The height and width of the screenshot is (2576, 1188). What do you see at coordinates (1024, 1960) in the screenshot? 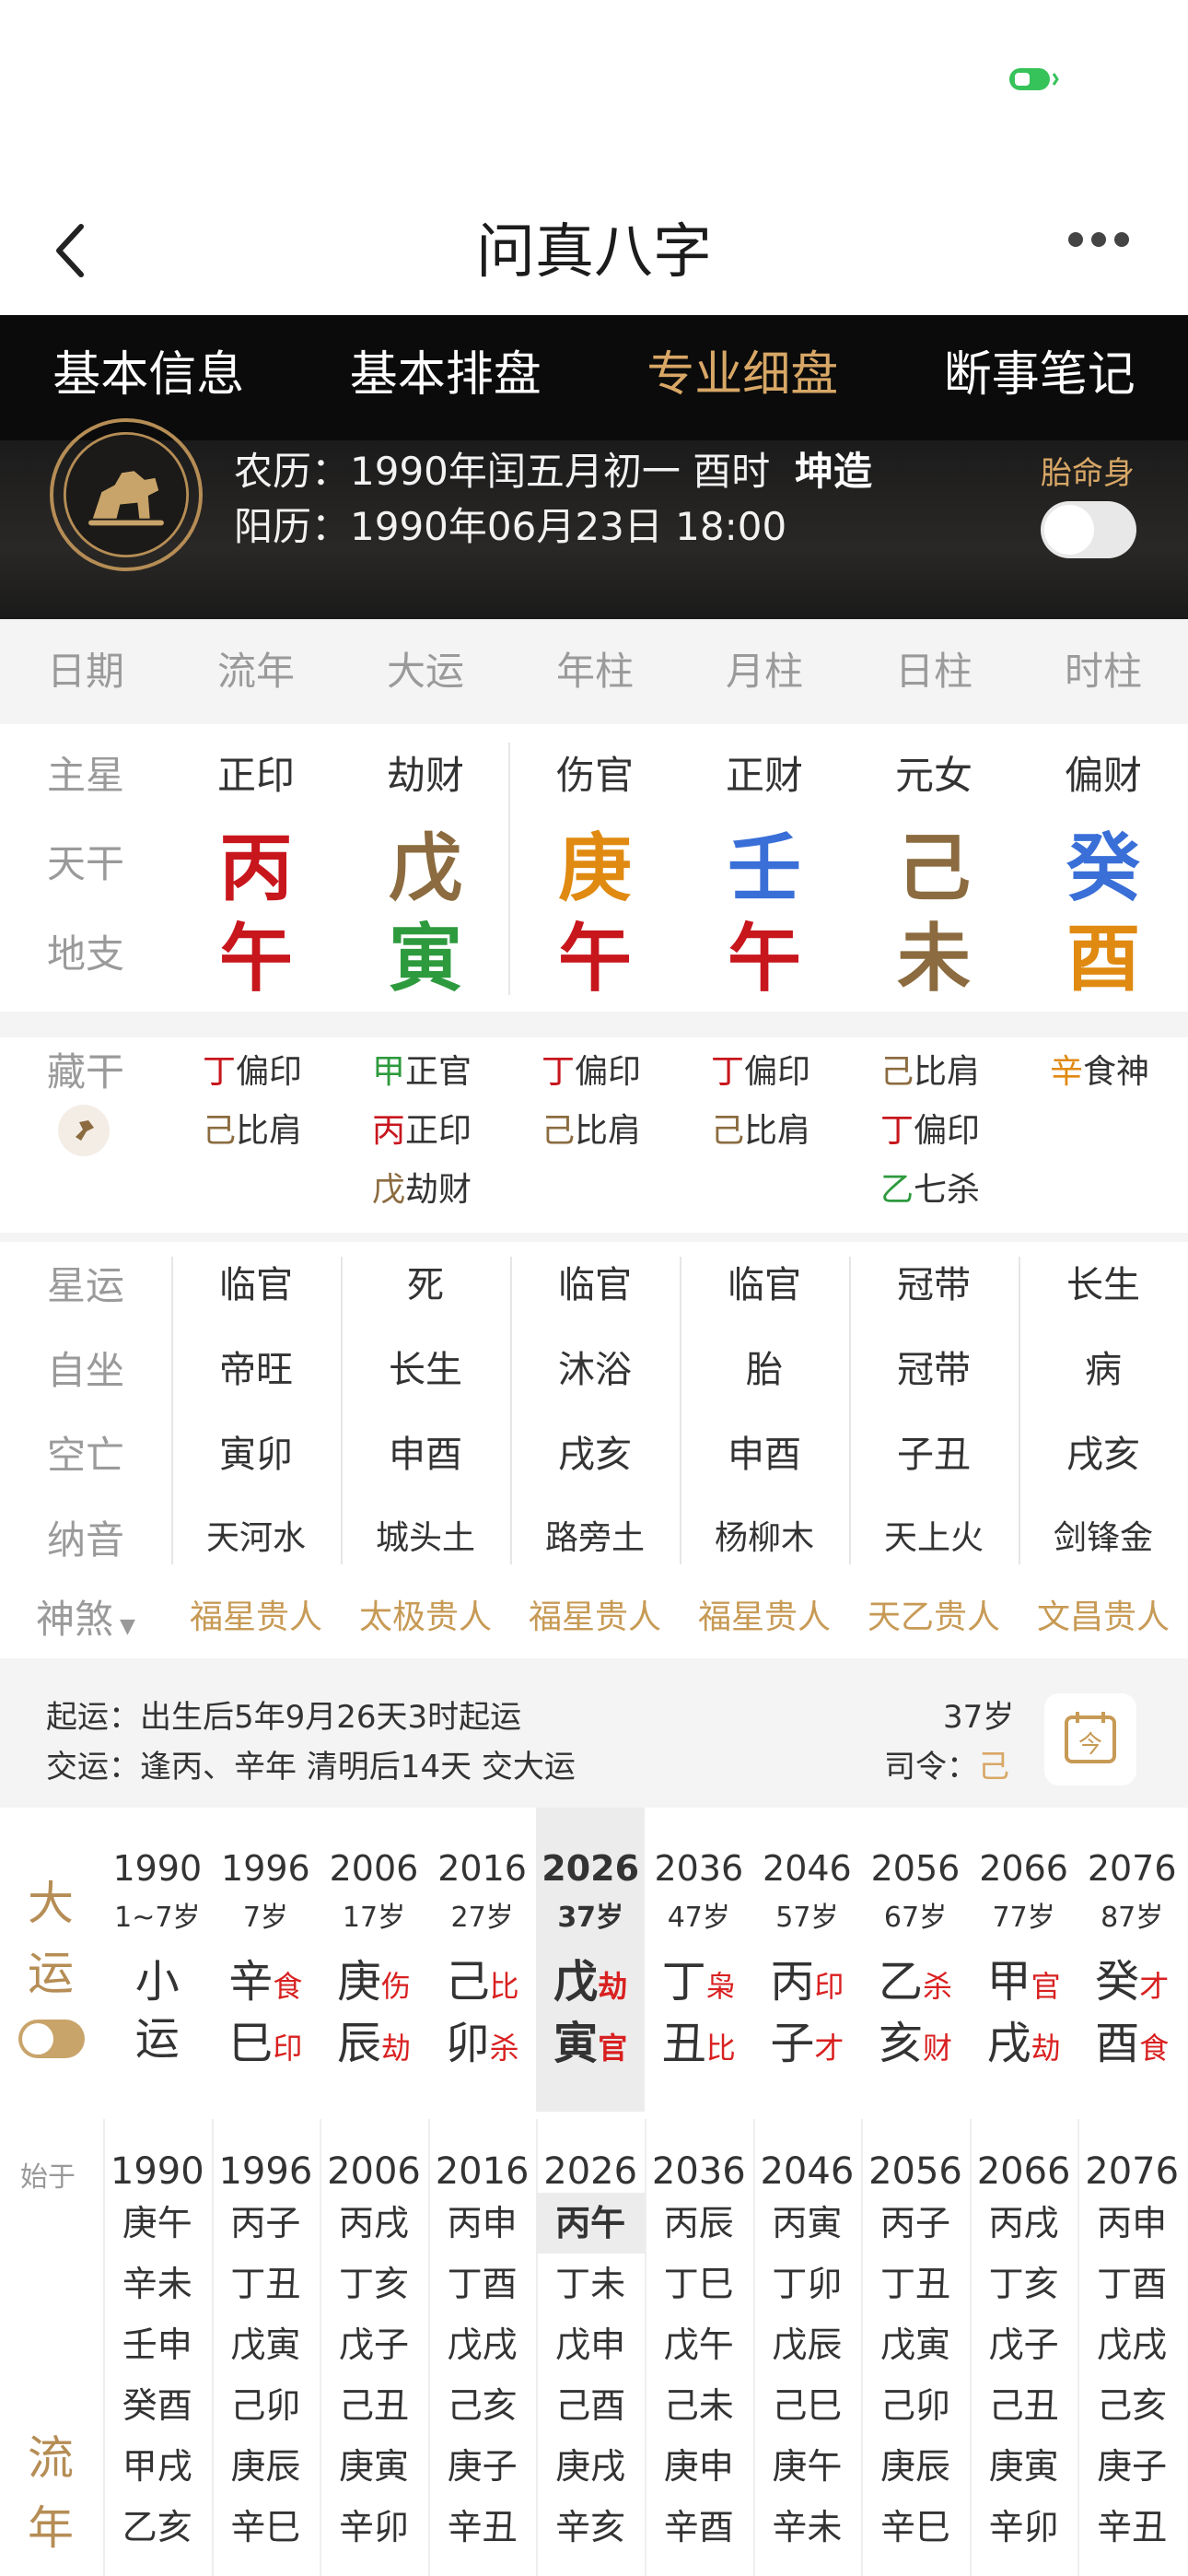
I see `dayun-col: 2066 77岁 甲官 戌劫` at bounding box center [1024, 1960].